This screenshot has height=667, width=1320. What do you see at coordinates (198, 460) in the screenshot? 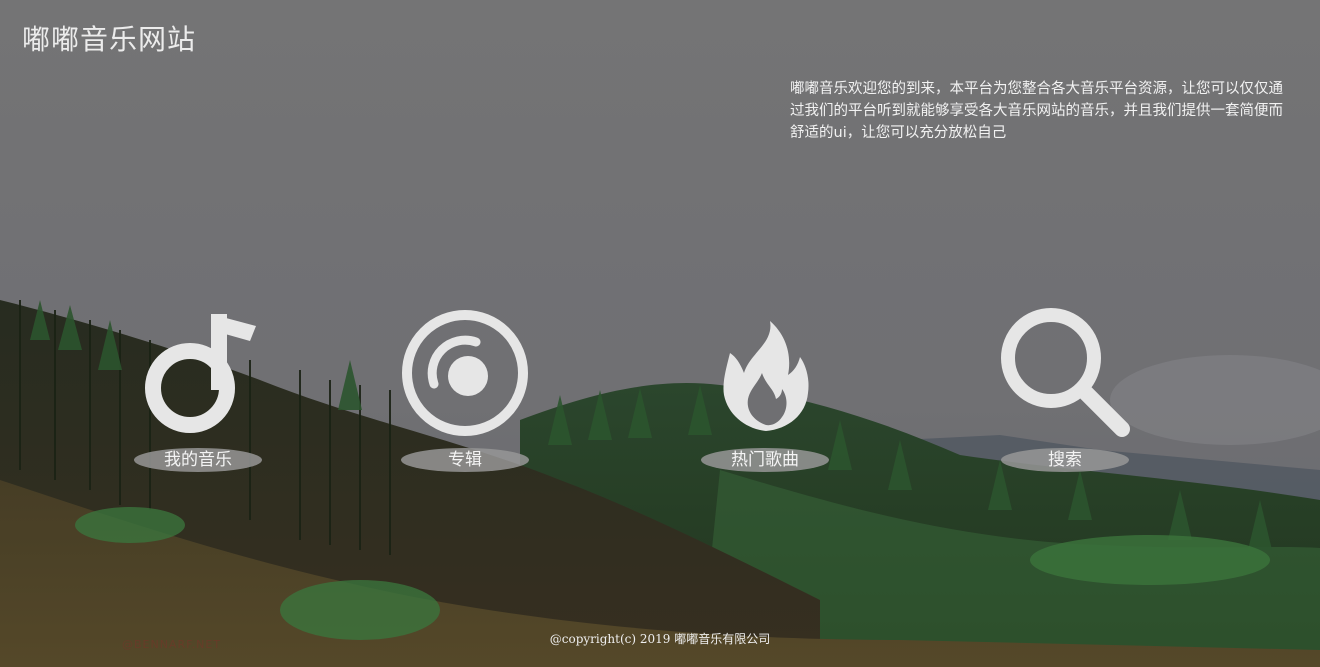
I see `nav-label-my-music: 我的音乐` at bounding box center [198, 460].